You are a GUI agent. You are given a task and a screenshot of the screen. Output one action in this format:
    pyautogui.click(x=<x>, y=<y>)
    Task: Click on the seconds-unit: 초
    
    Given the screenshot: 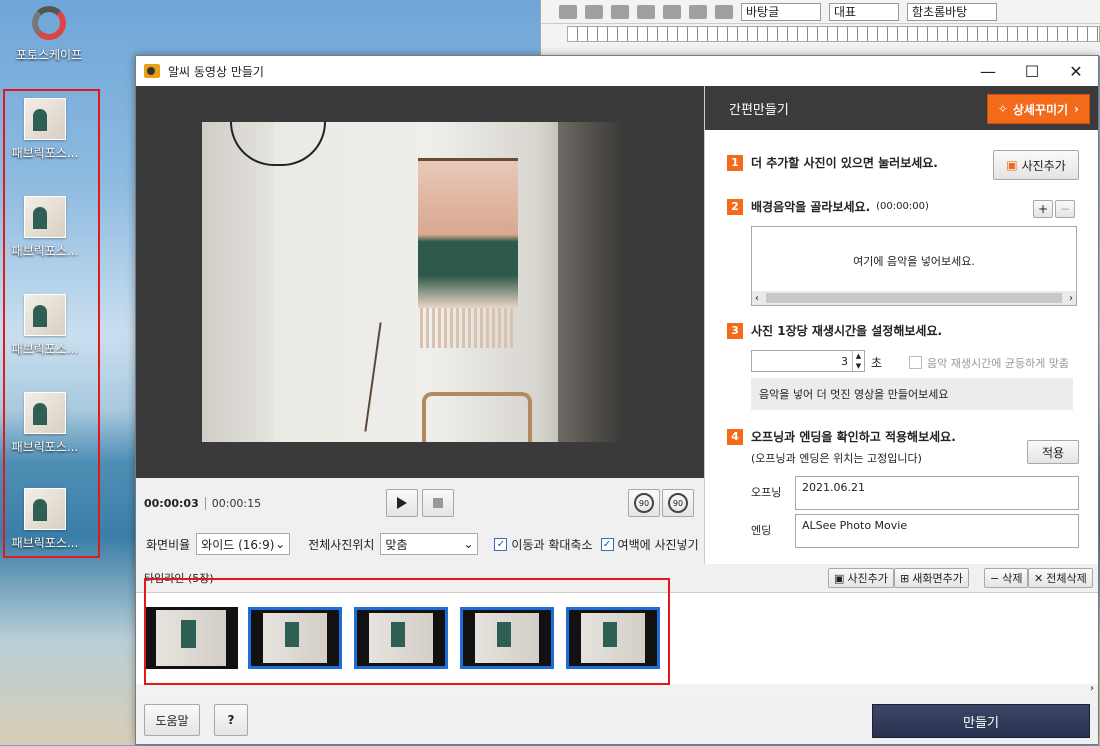 What is the action you would take?
    pyautogui.click(x=877, y=363)
    